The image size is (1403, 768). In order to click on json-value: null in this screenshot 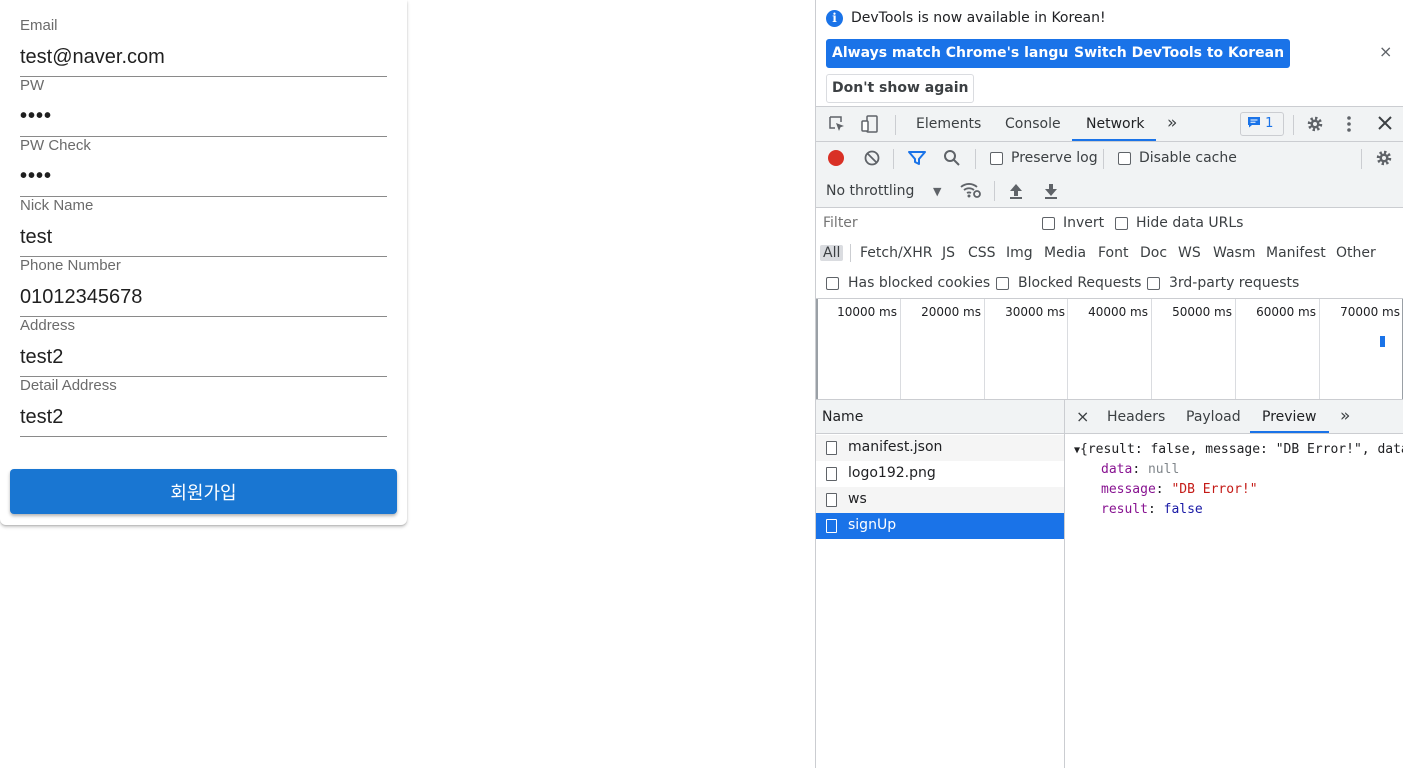, I will do `click(1163, 469)`.